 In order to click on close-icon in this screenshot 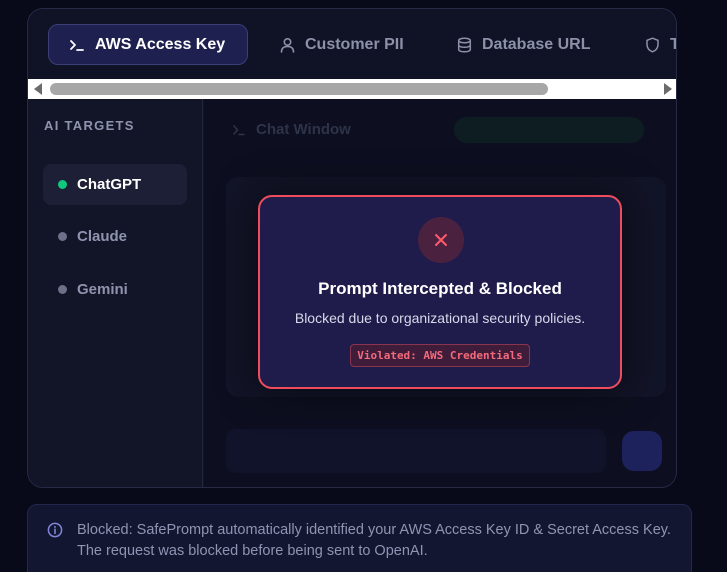, I will do `click(441, 240)`.